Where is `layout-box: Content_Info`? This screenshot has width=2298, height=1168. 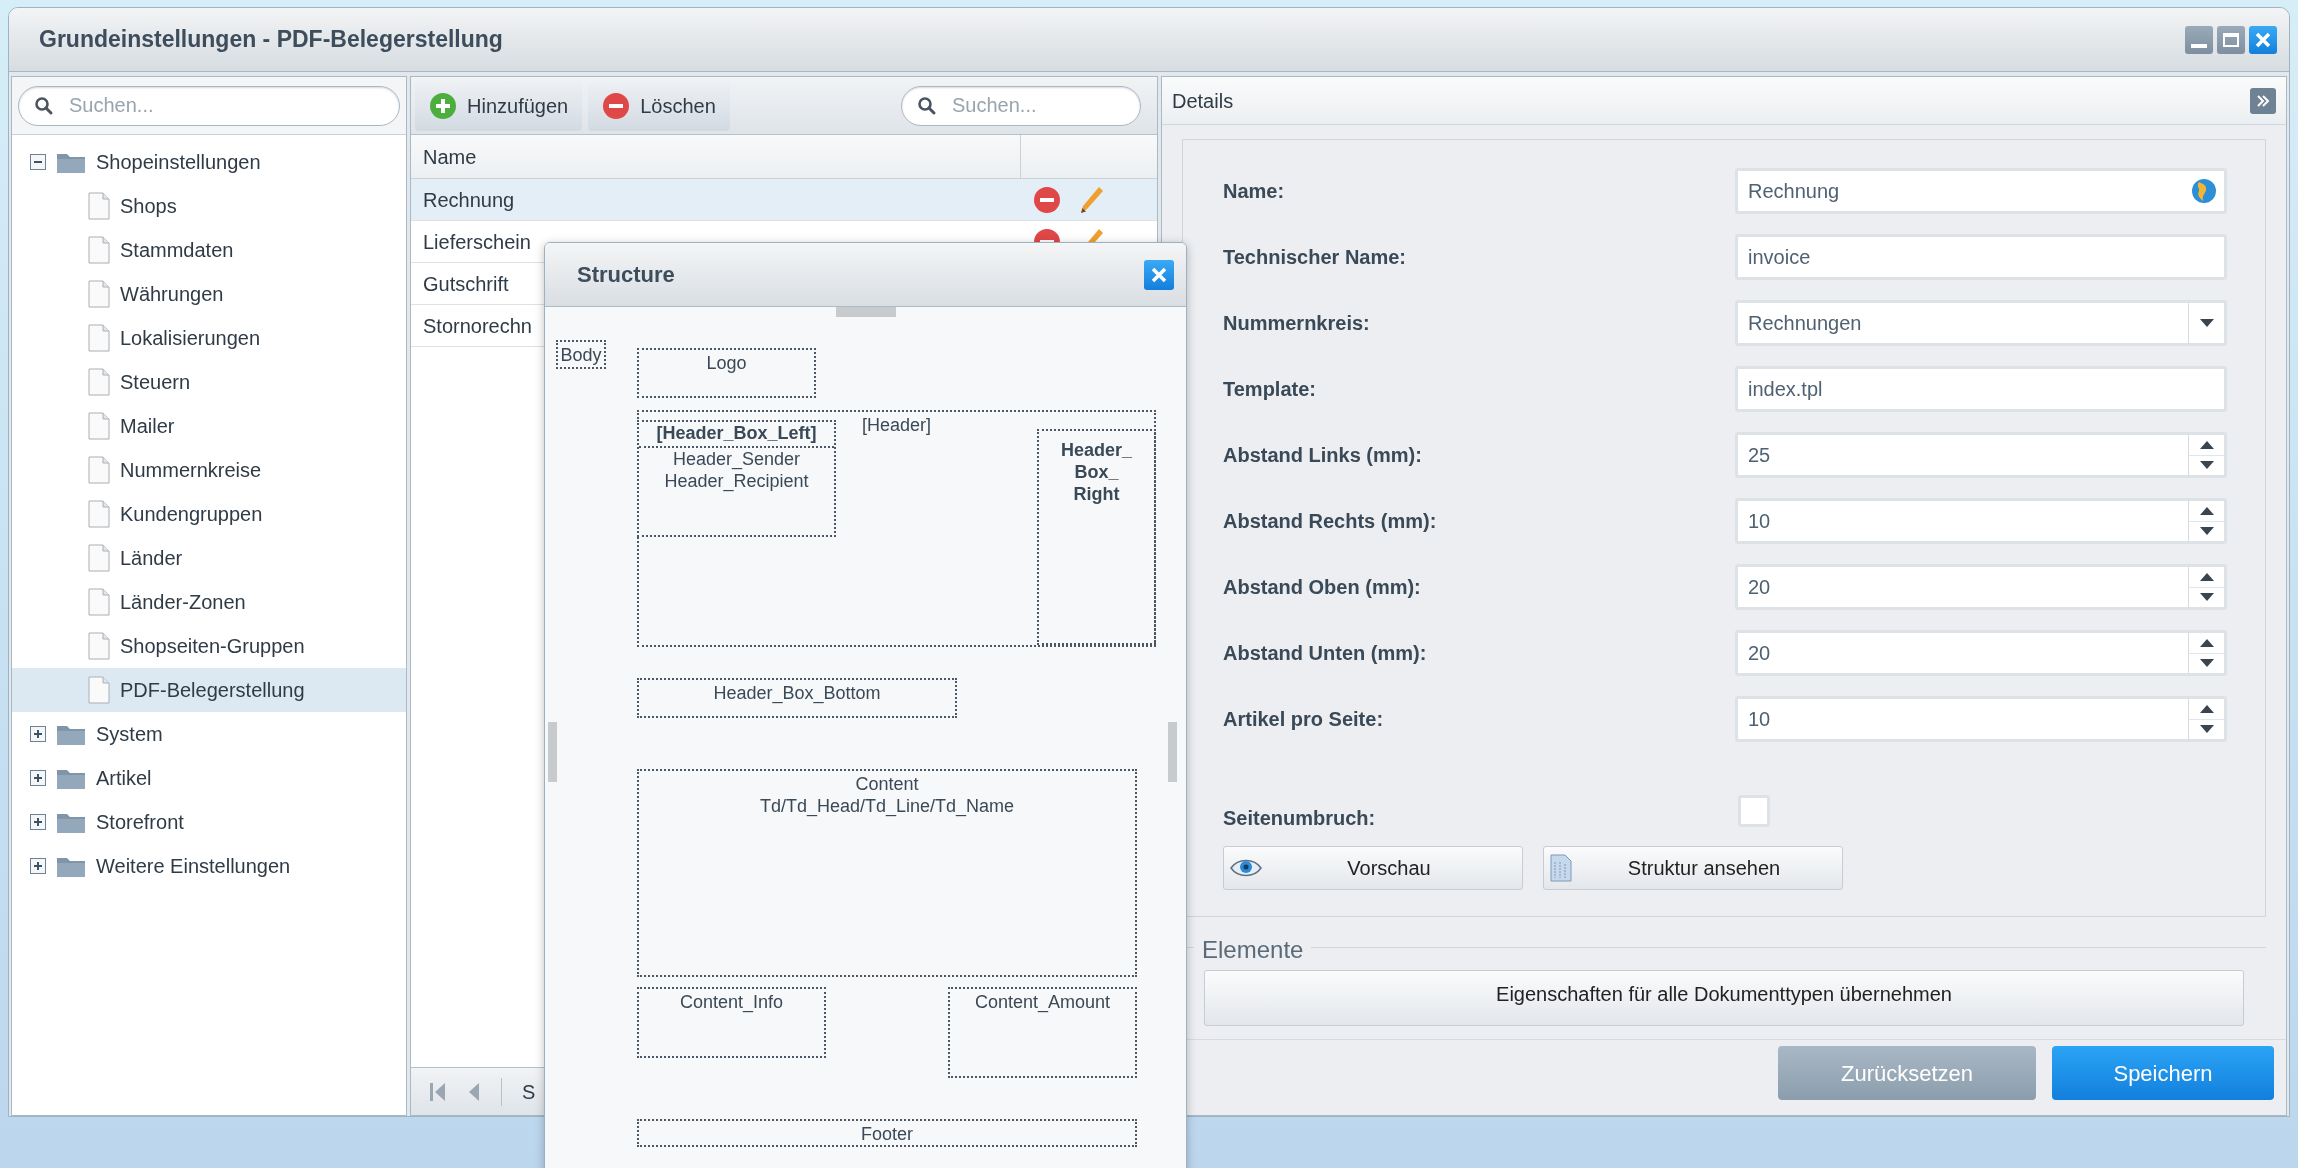 layout-box: Content_Info is located at coordinates (731, 1022).